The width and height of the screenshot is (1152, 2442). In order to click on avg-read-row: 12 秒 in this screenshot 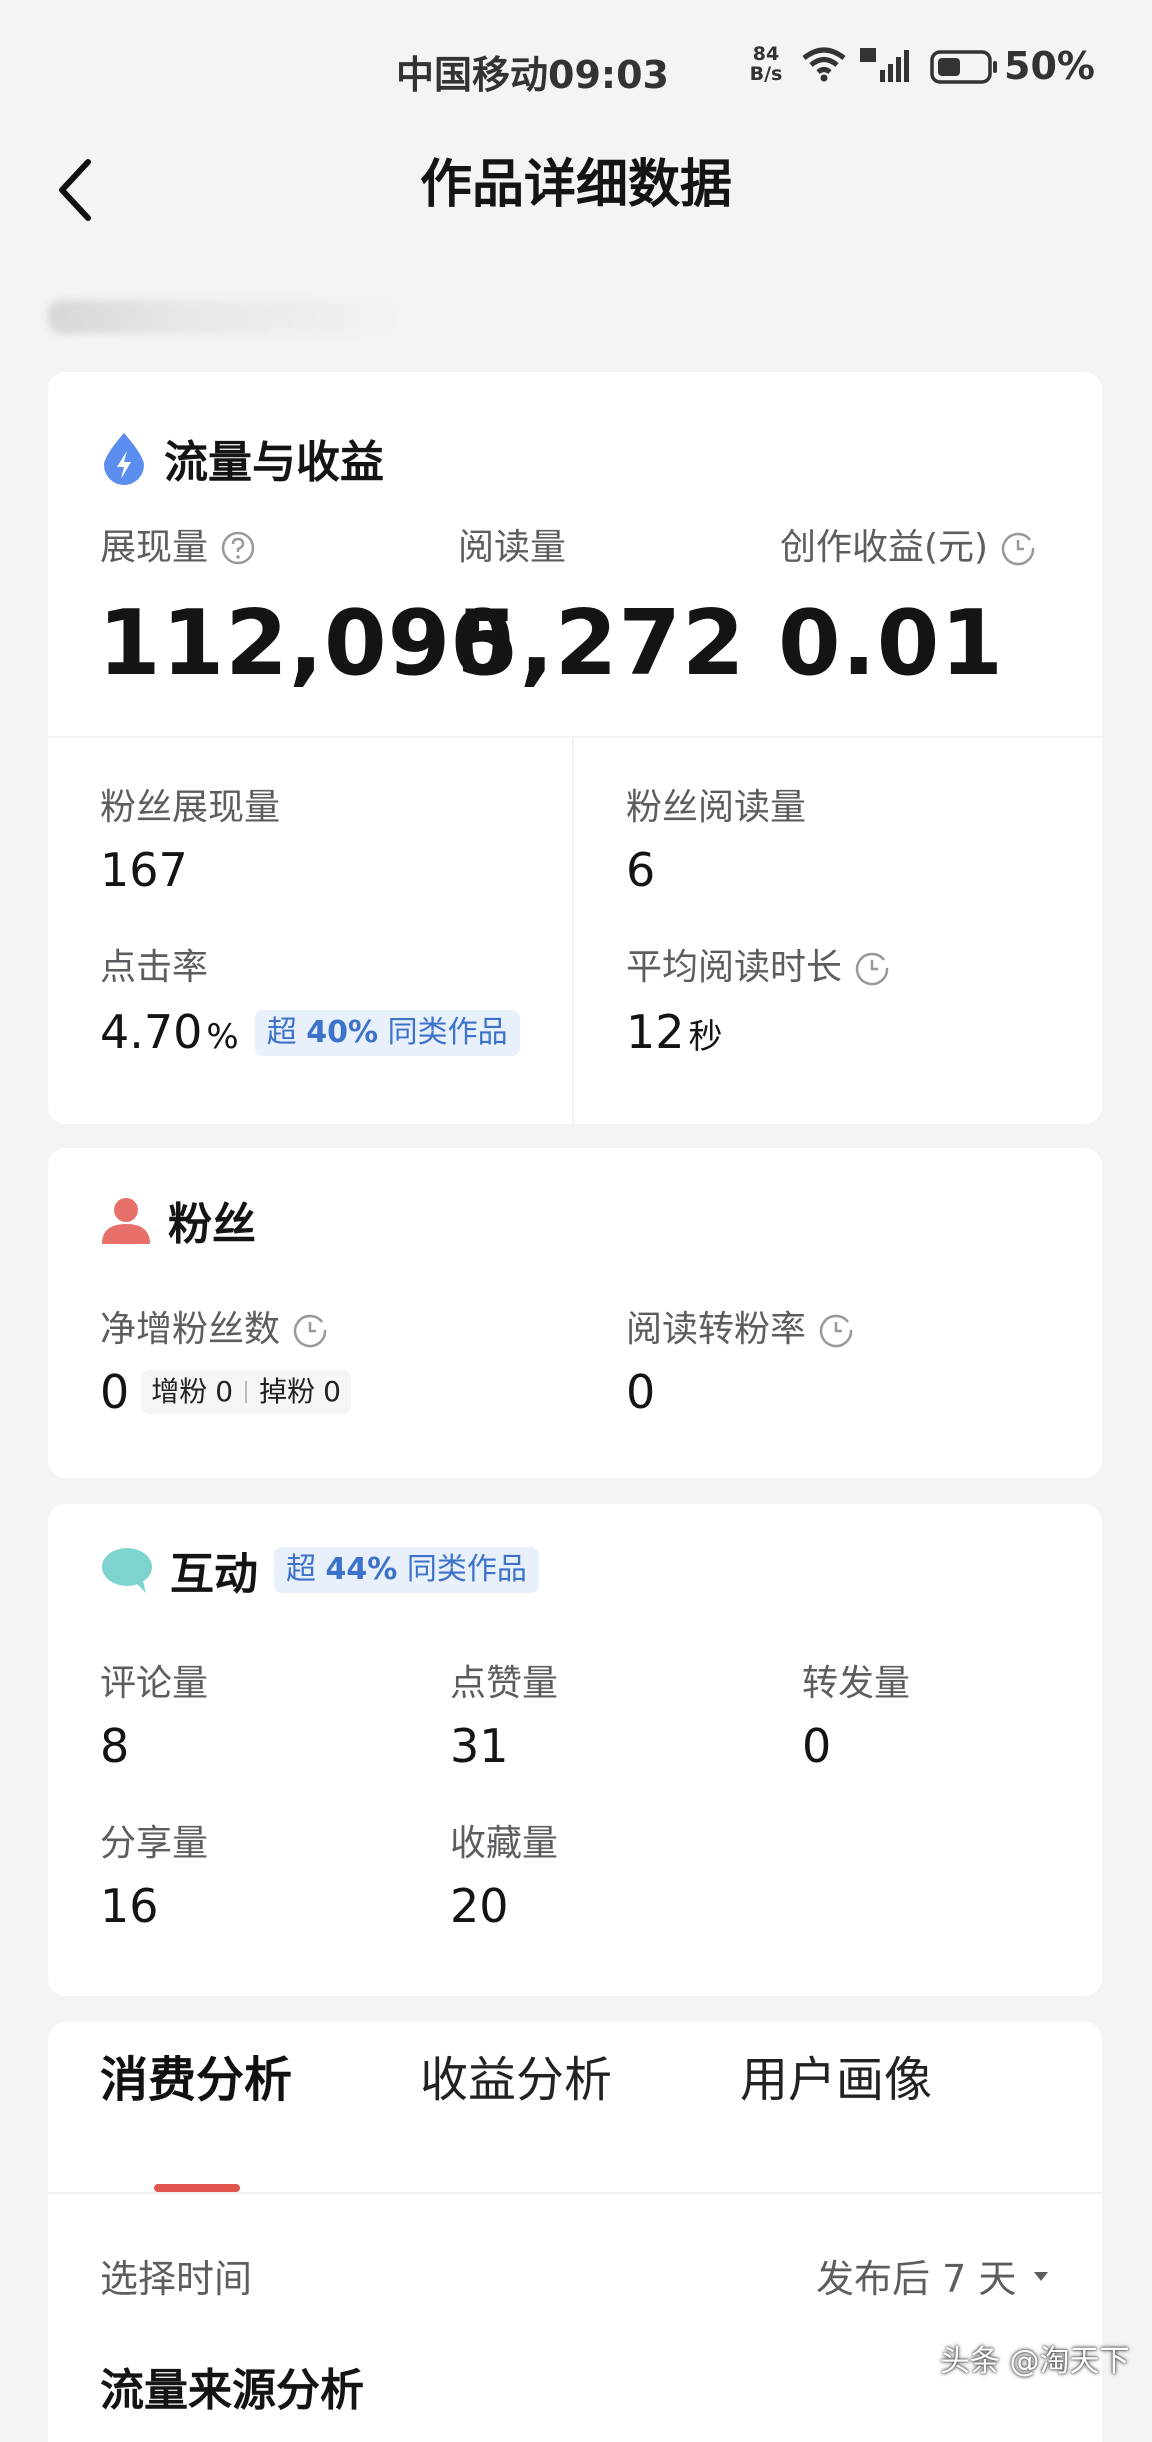, I will do `click(674, 1034)`.